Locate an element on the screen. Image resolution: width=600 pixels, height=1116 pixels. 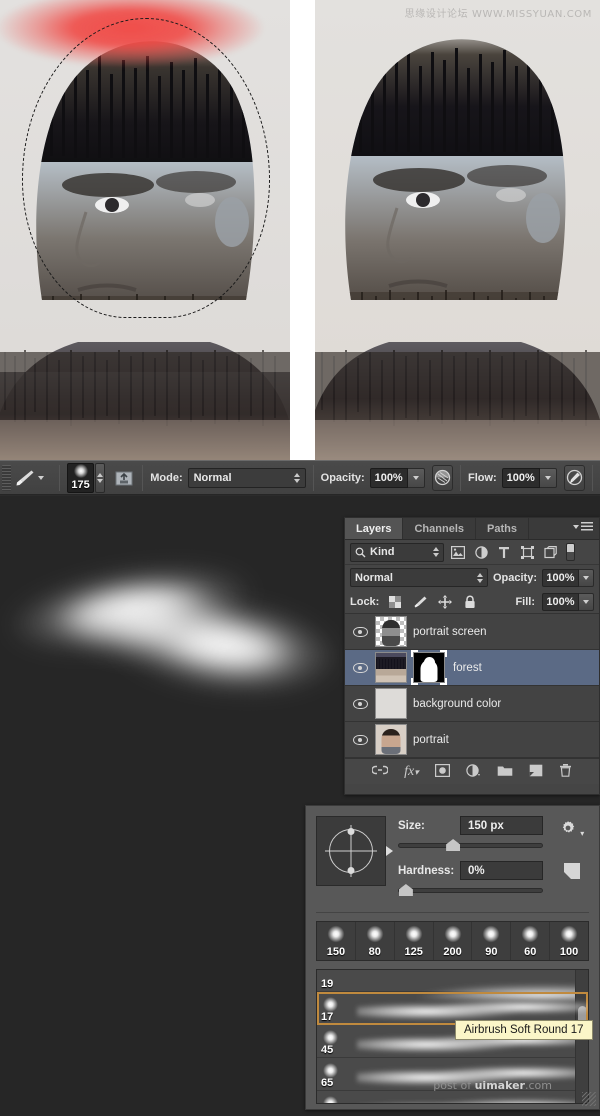
preset-size-label: 60 is located at coordinates (530, 952).